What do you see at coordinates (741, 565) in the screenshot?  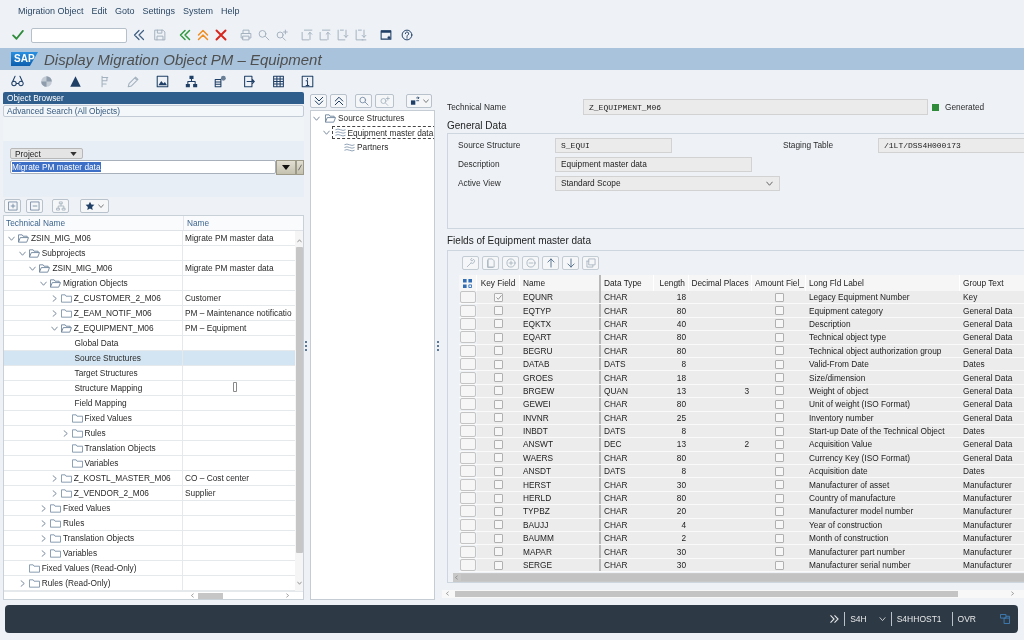 I see `table-row: SERGE CHAR 30 Manufacturer serial number Manufacturer` at bounding box center [741, 565].